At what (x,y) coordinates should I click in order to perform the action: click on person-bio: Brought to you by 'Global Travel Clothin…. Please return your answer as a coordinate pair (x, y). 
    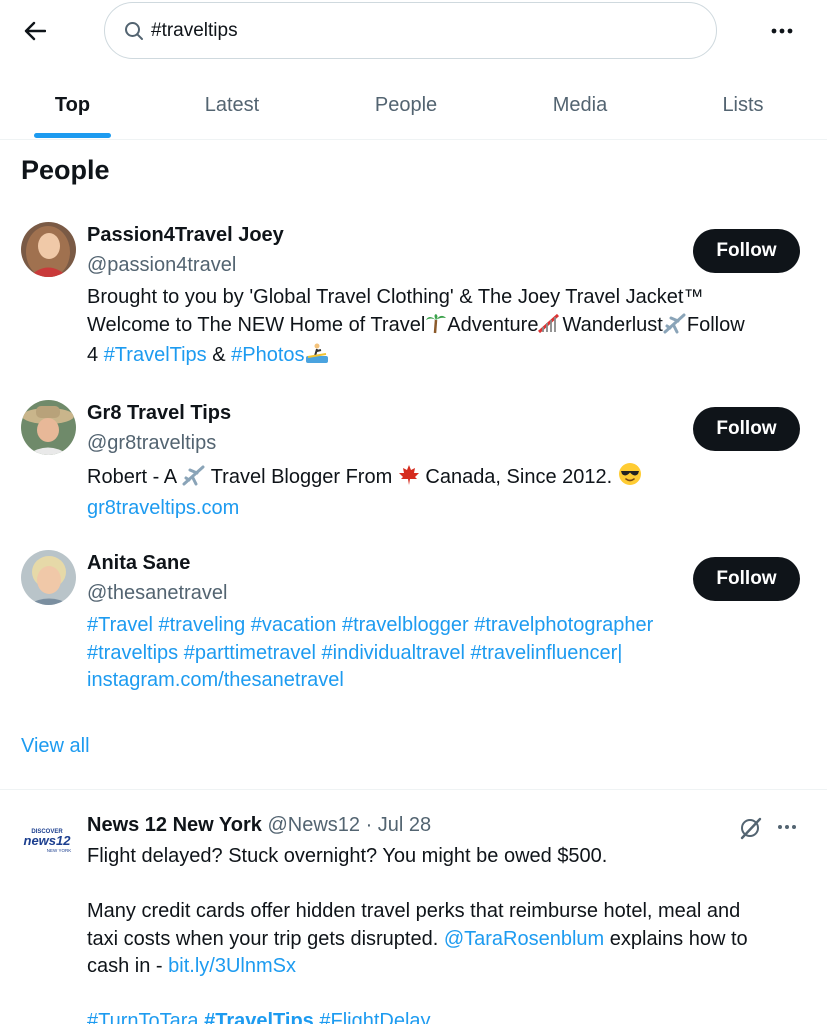
    Looking at the image, I should click on (447, 328).